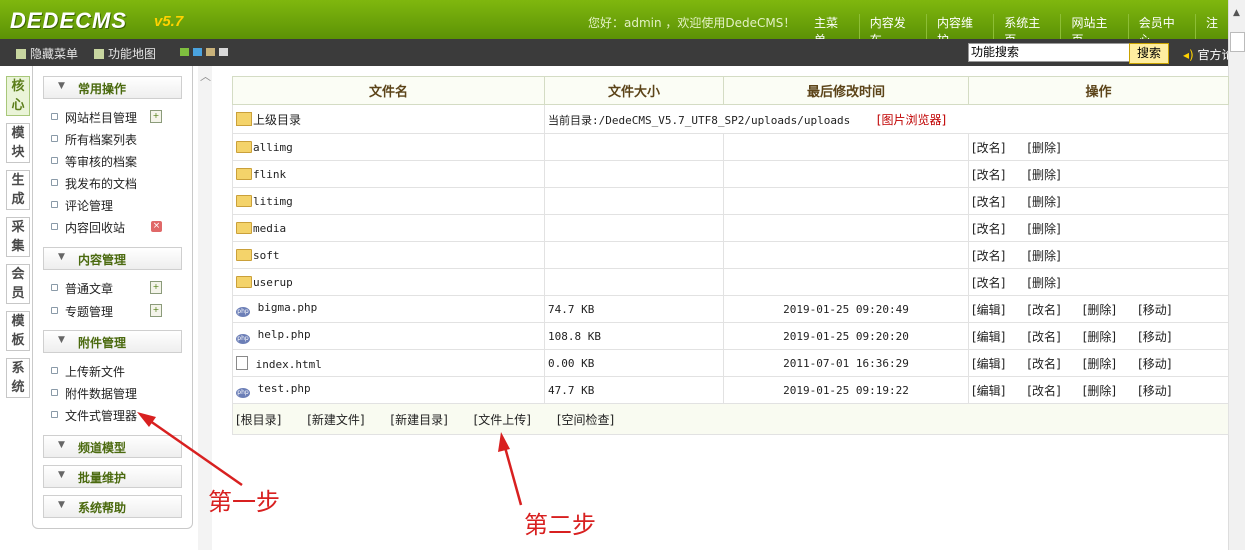 Image resolution: width=1245 pixels, height=550 pixels. What do you see at coordinates (1237, 42) in the screenshot?
I see `scroll-thumb` at bounding box center [1237, 42].